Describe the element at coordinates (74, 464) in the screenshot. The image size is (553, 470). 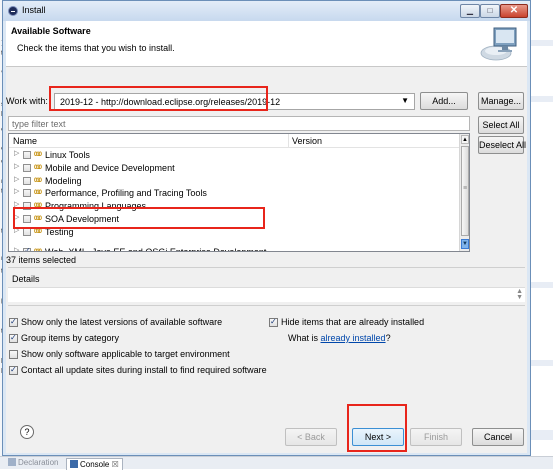
I see `console-icon` at that location.